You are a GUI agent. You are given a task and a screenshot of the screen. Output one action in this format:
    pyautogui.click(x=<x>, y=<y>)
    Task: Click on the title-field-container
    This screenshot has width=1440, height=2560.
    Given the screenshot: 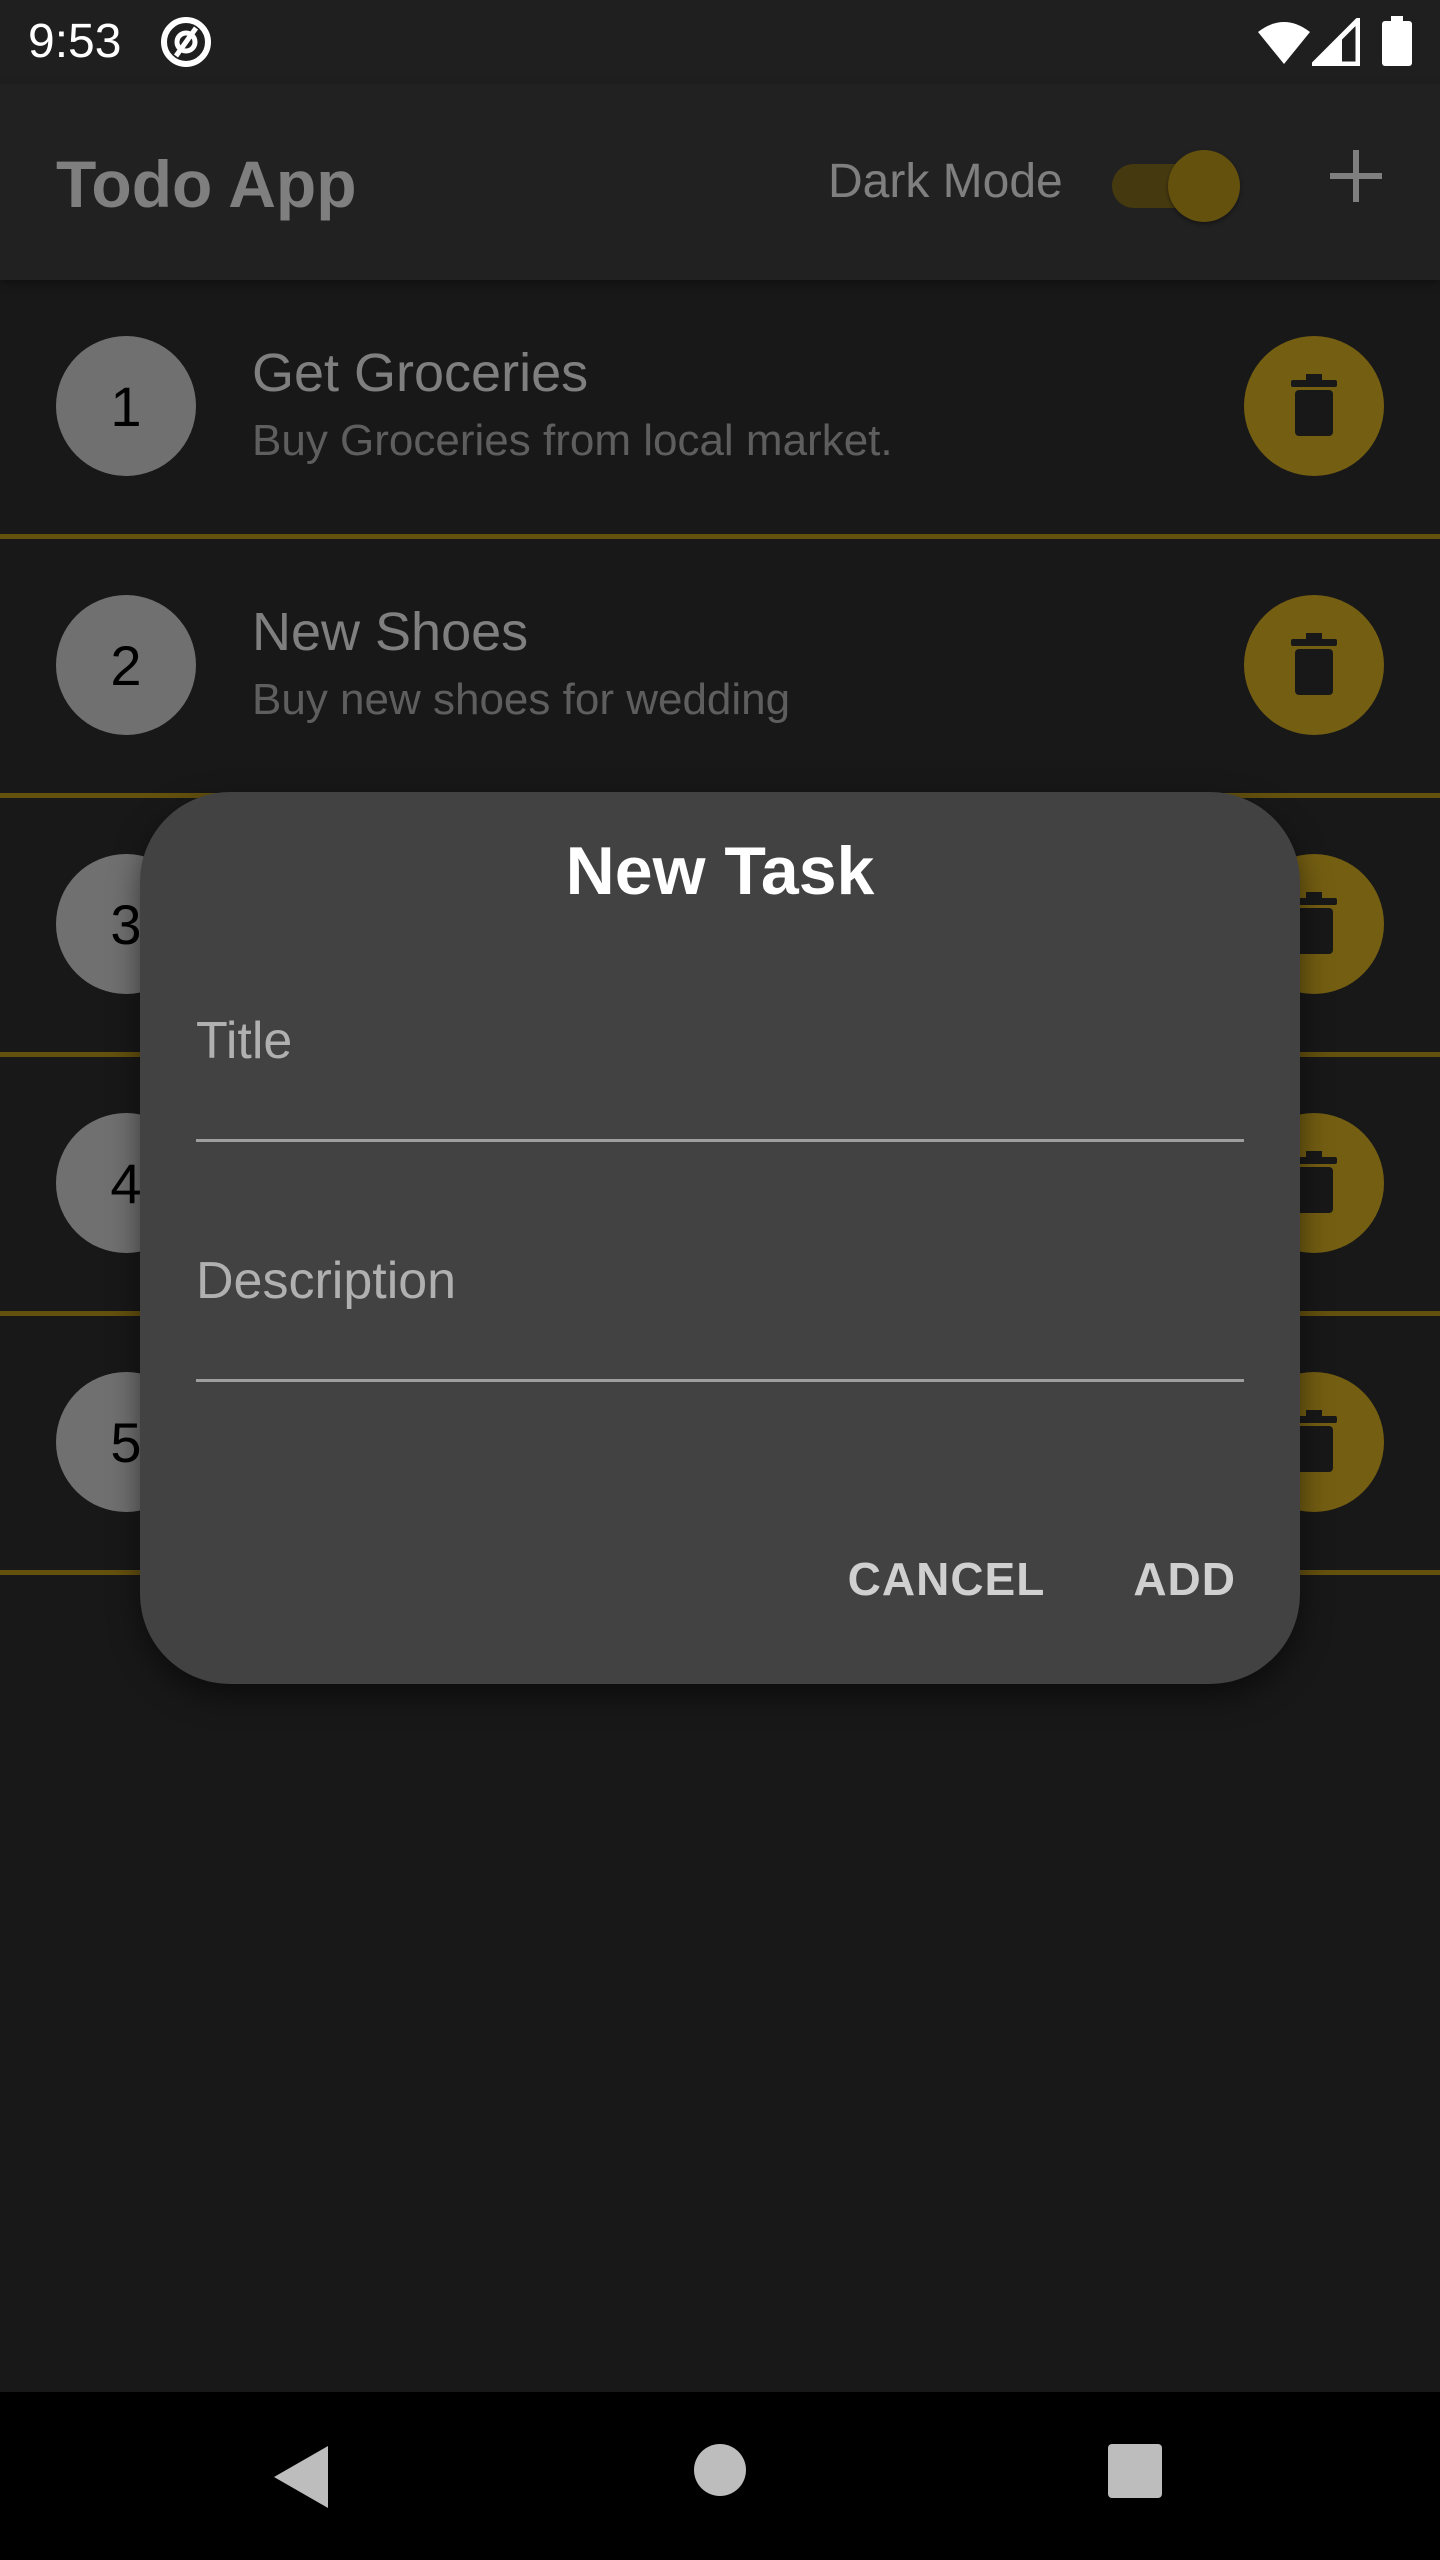 What is the action you would take?
    pyautogui.click(x=720, y=1062)
    